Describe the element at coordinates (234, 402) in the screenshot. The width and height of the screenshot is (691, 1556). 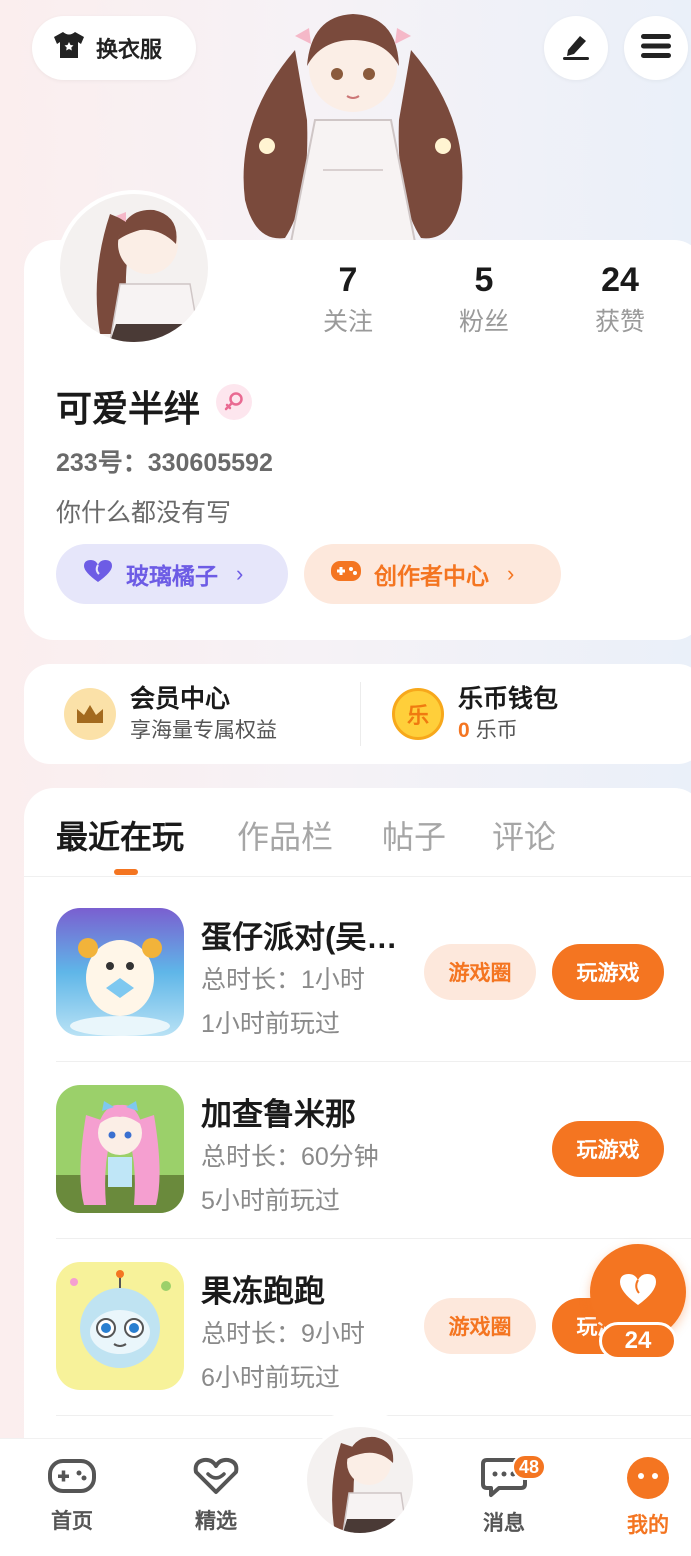
I see `female-icon` at that location.